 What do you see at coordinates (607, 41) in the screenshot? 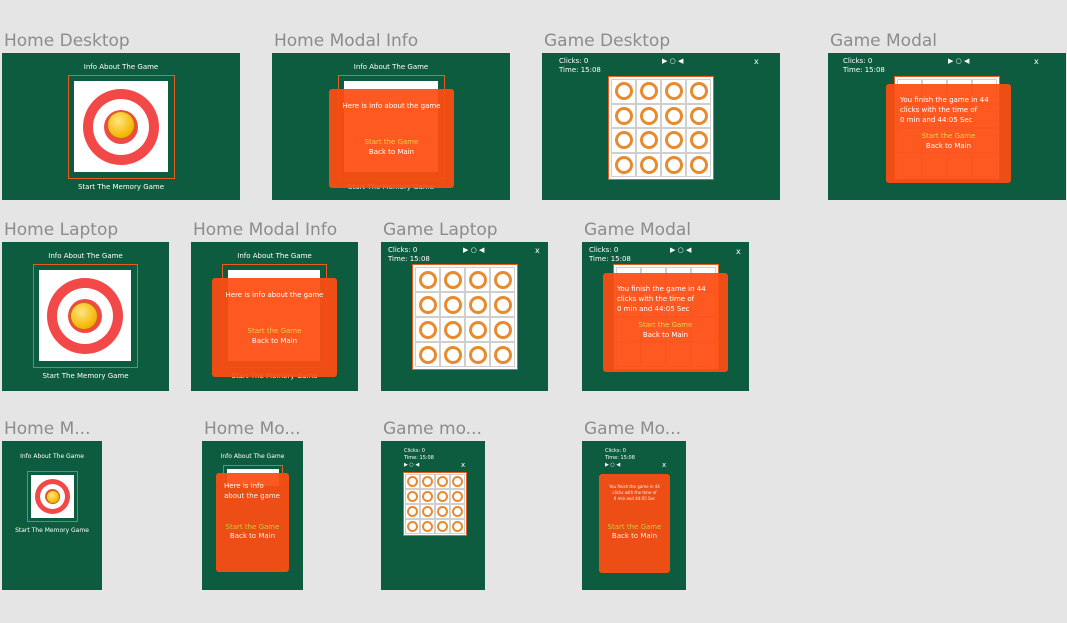
I see `frame-label: Game Desktop` at bounding box center [607, 41].